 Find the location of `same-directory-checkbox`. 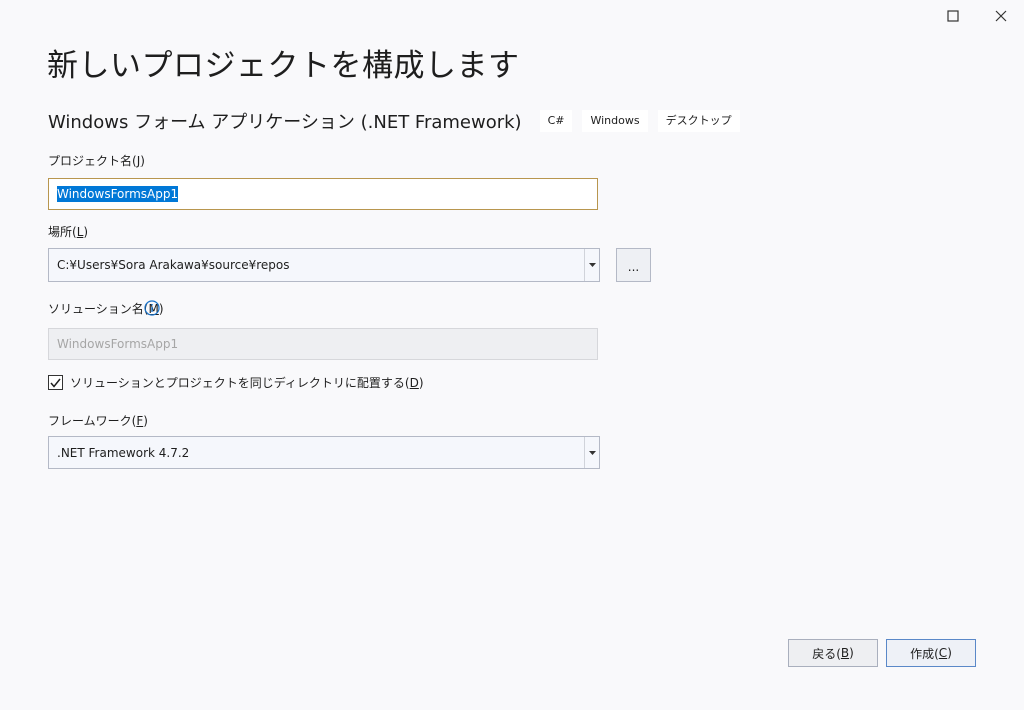

same-directory-checkbox is located at coordinates (55, 382).